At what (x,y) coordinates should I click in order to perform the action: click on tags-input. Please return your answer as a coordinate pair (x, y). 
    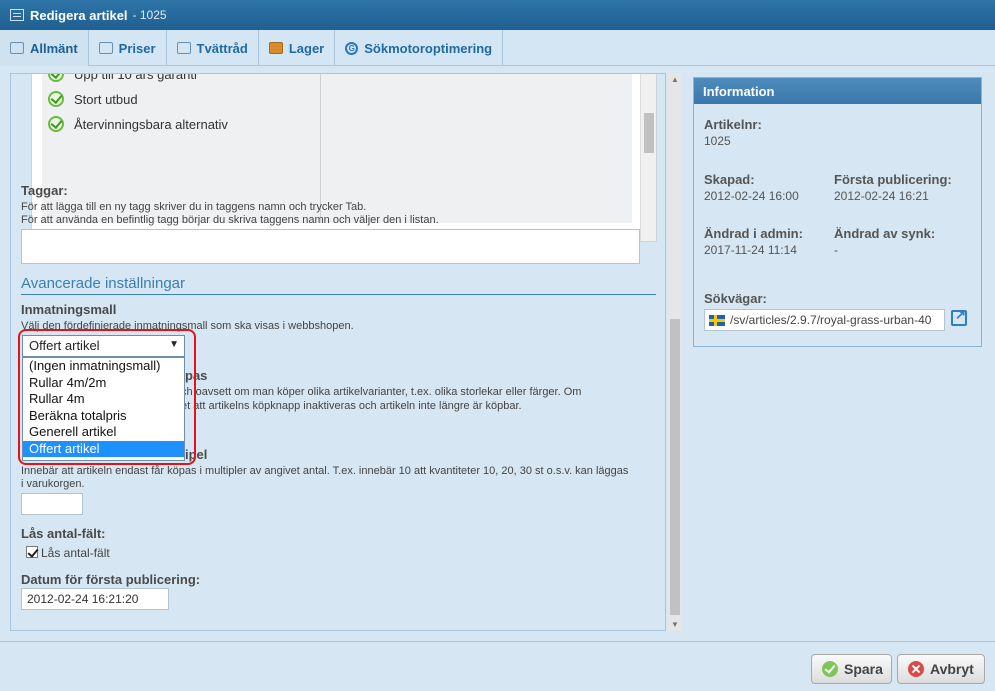
    Looking at the image, I should click on (330, 246).